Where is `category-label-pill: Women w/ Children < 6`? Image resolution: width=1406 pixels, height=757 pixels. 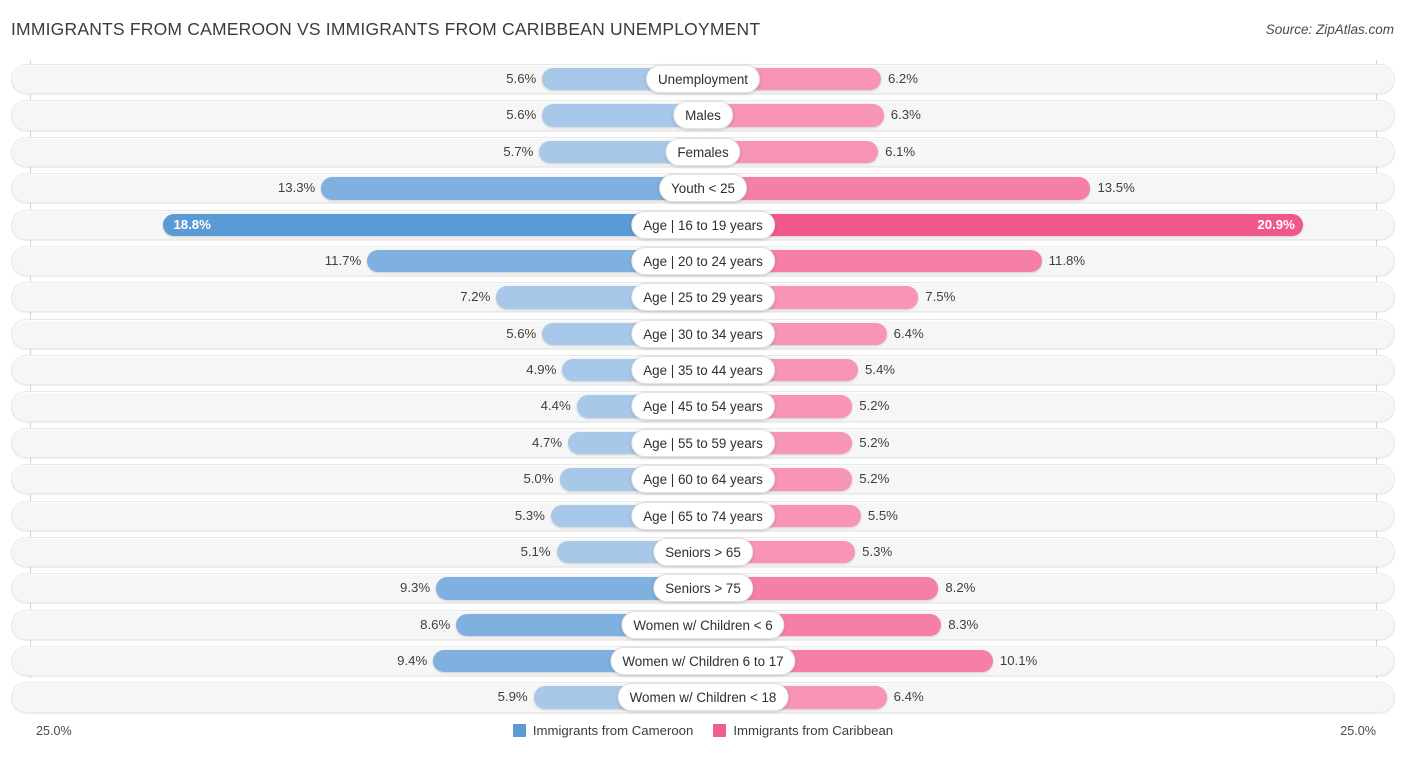
category-label-pill: Women w/ Children < 6 is located at coordinates (703, 624).